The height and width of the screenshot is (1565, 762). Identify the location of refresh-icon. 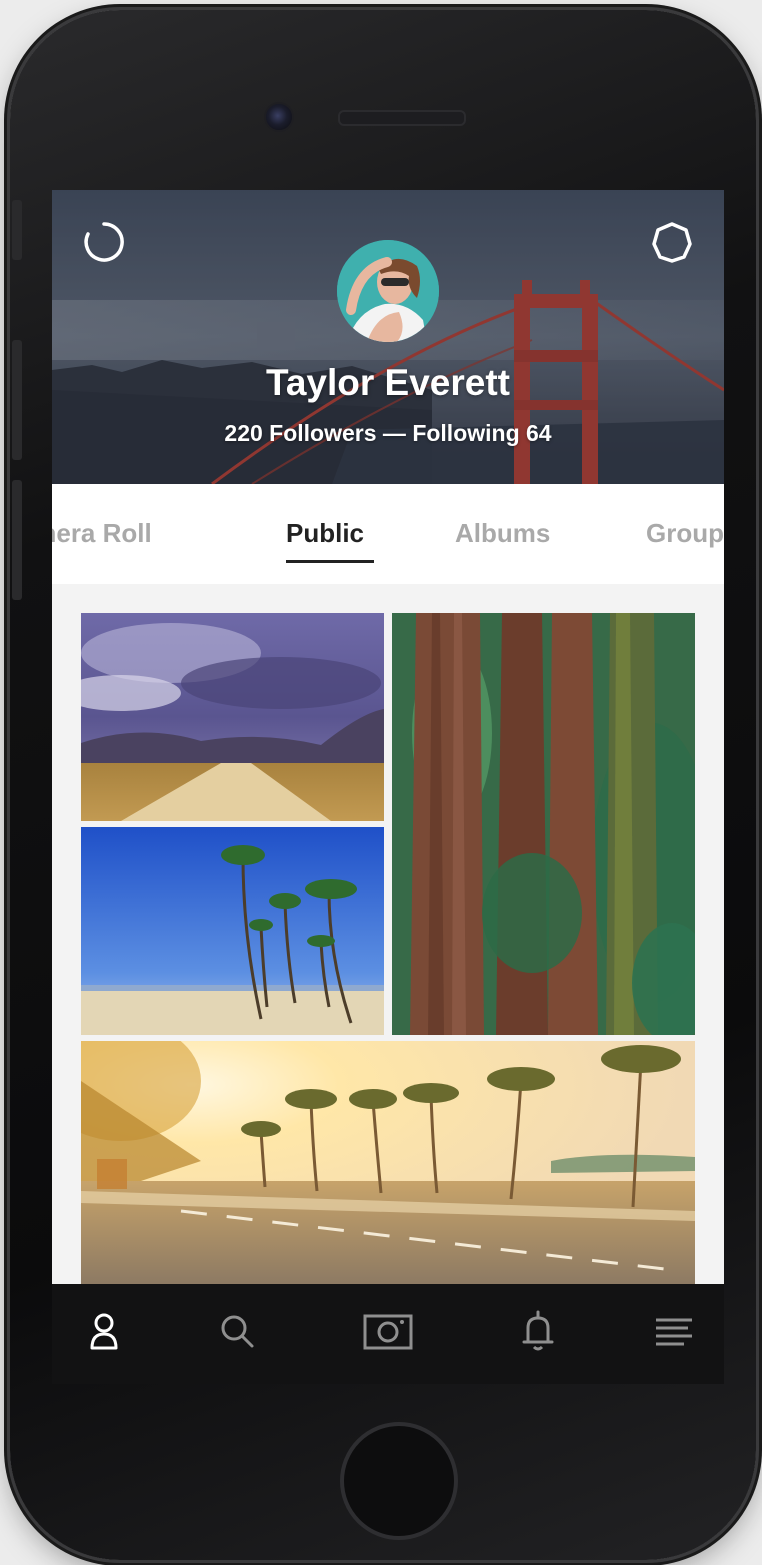
(104, 242).